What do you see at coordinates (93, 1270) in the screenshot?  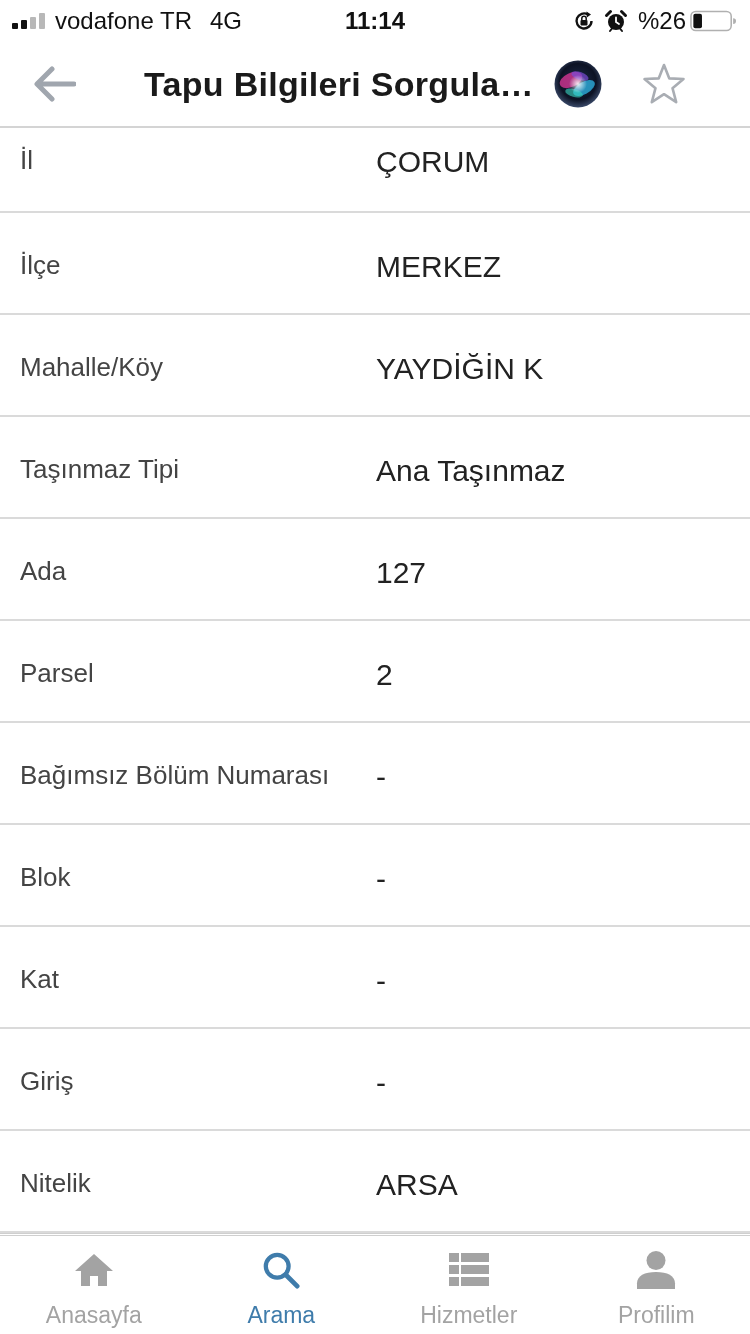 I see `home-icon` at bounding box center [93, 1270].